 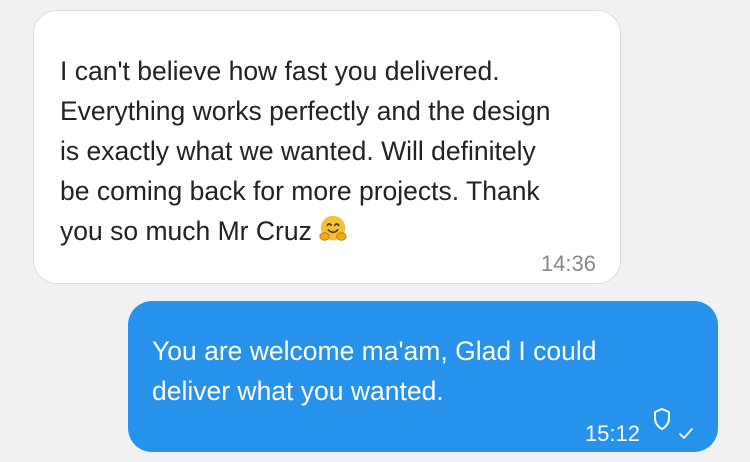 I want to click on shield-icon, so click(x=662, y=419).